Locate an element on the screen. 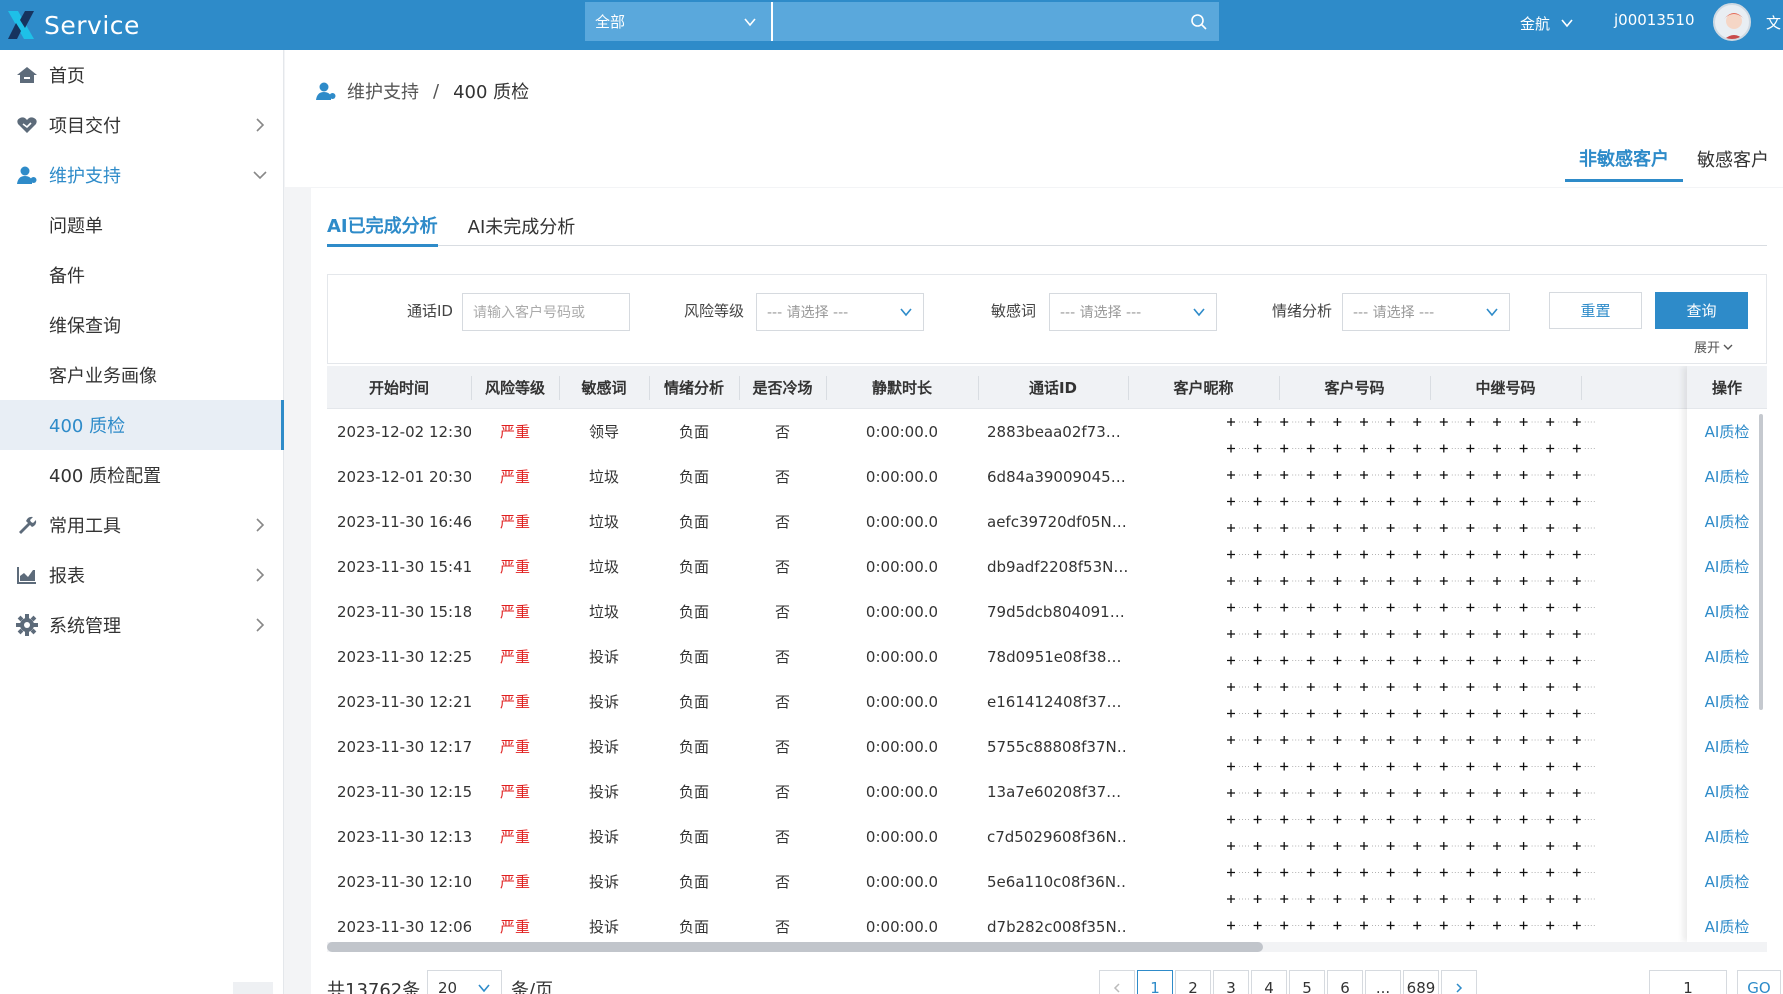 The height and width of the screenshot is (994, 1783). reset-button: 重置 is located at coordinates (1595, 310).